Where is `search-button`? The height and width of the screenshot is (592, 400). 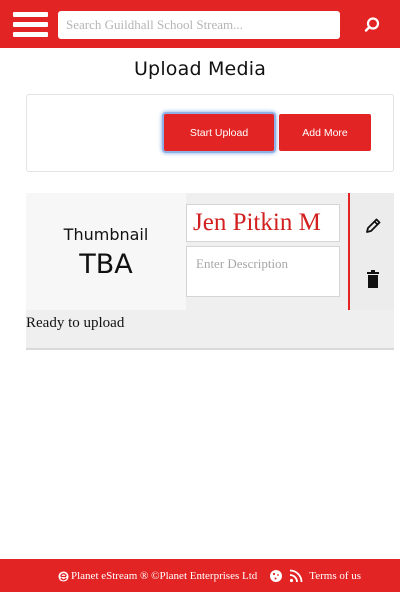
search-button is located at coordinates (372, 25).